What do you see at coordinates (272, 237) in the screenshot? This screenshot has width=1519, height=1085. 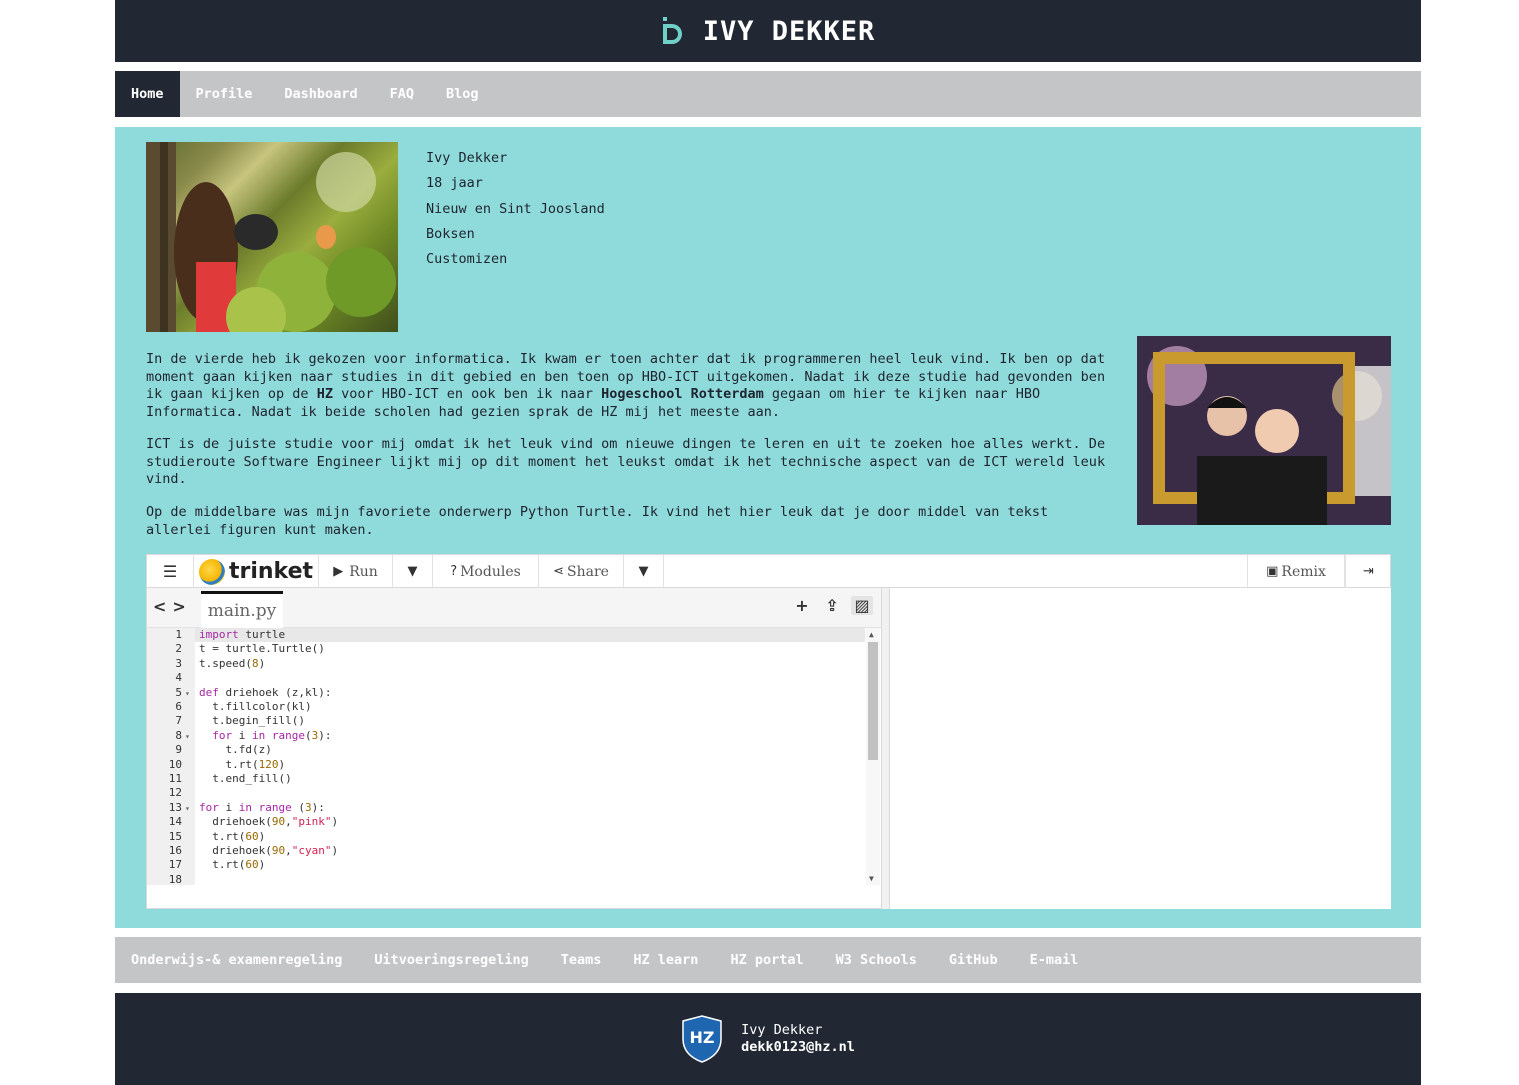 I see `profile-photo` at bounding box center [272, 237].